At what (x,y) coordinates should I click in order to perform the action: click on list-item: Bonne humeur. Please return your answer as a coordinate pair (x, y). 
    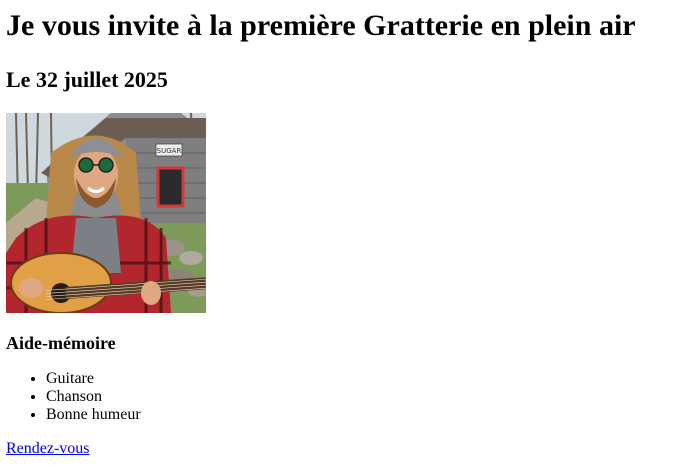
    Looking at the image, I should click on (360, 415).